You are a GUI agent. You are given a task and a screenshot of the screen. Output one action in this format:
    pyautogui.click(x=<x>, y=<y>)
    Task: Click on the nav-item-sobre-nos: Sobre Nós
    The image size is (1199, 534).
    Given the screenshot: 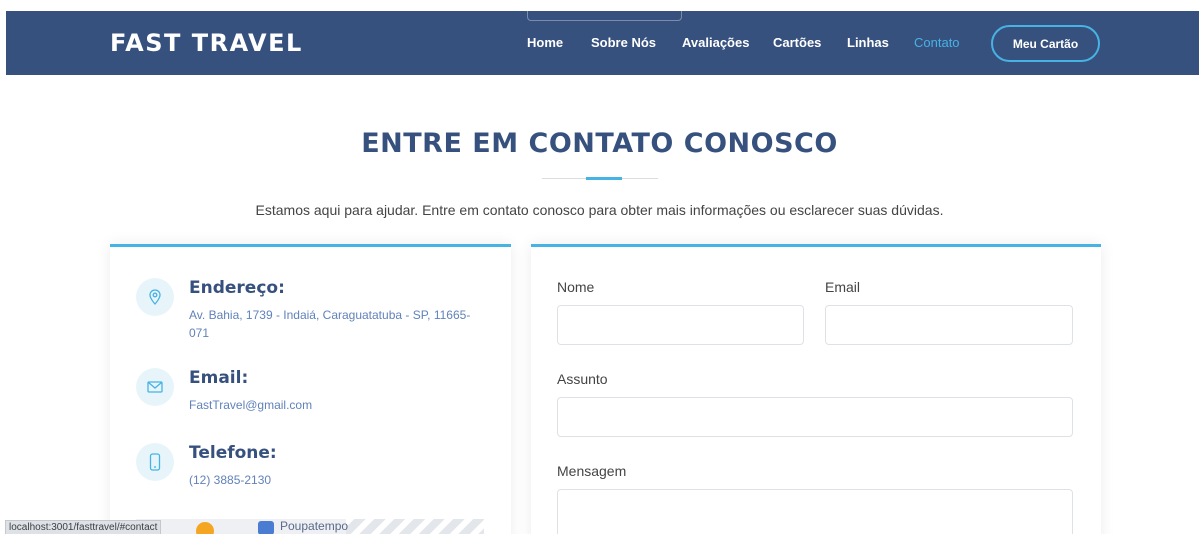 What is the action you would take?
    pyautogui.click(x=623, y=42)
    